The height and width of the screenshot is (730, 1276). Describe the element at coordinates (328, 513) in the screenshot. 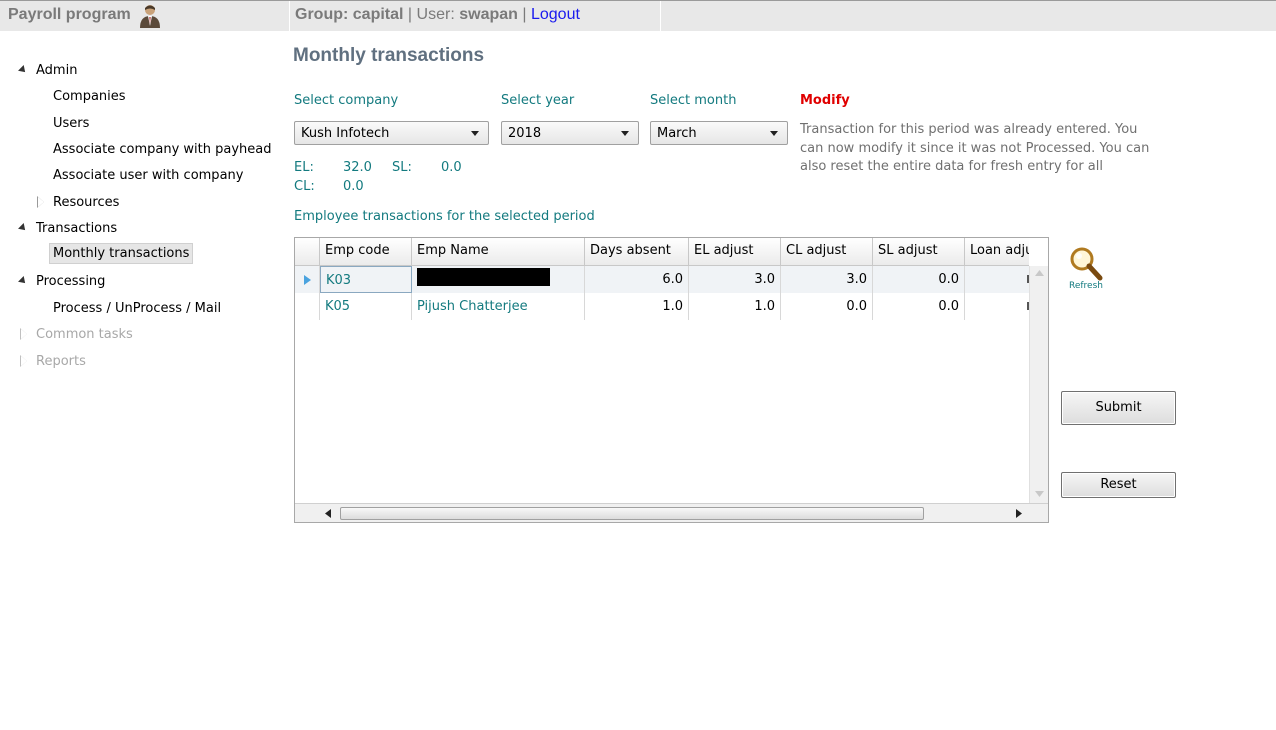

I see `scroll-left-icon` at that location.